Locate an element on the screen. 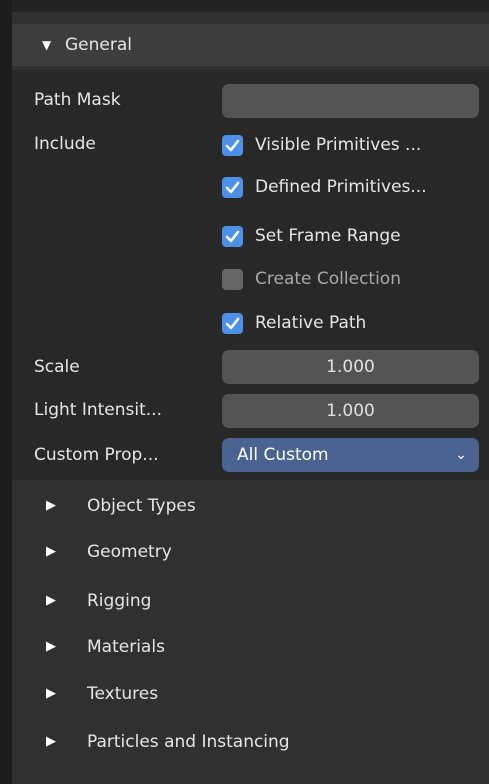  checkbox-create-collection: Create Collection is located at coordinates (311, 279).